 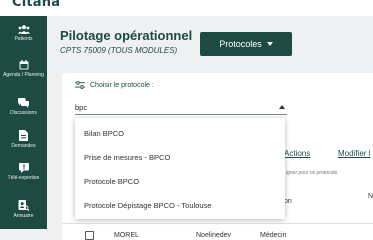 I want to click on document-icon, so click(x=23, y=135).